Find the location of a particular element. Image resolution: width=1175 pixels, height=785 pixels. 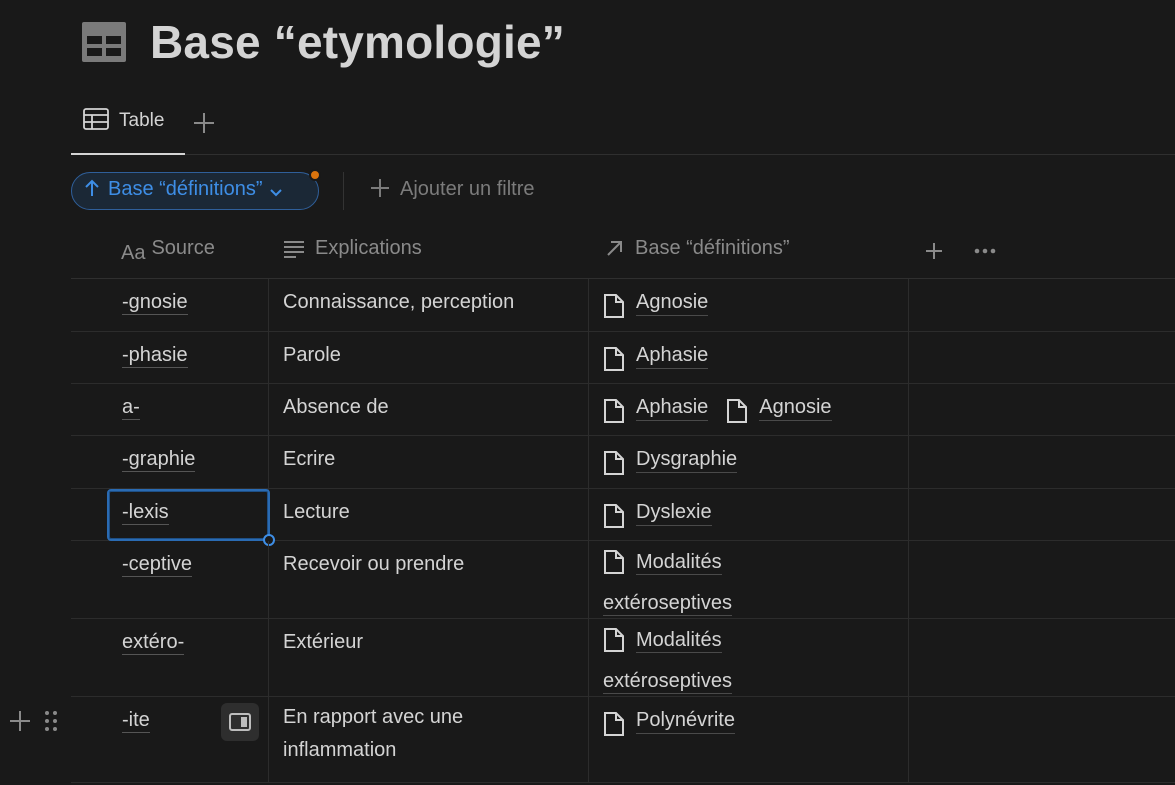

cell-explication: Recevoir ou prendre is located at coordinates (428, 579).